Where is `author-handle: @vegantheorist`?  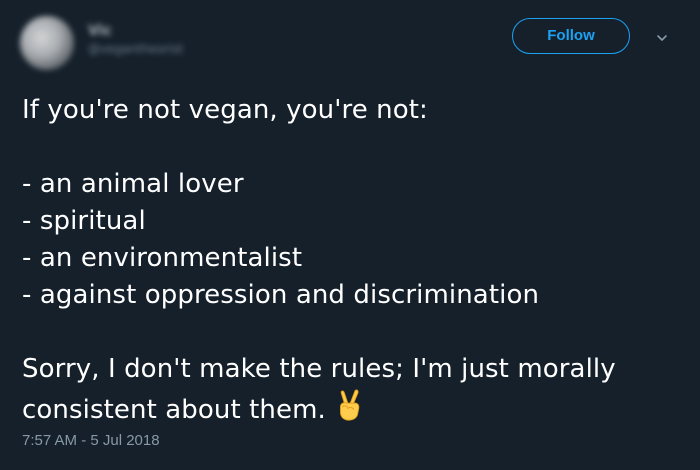
author-handle: @vegantheorist is located at coordinates (135, 49).